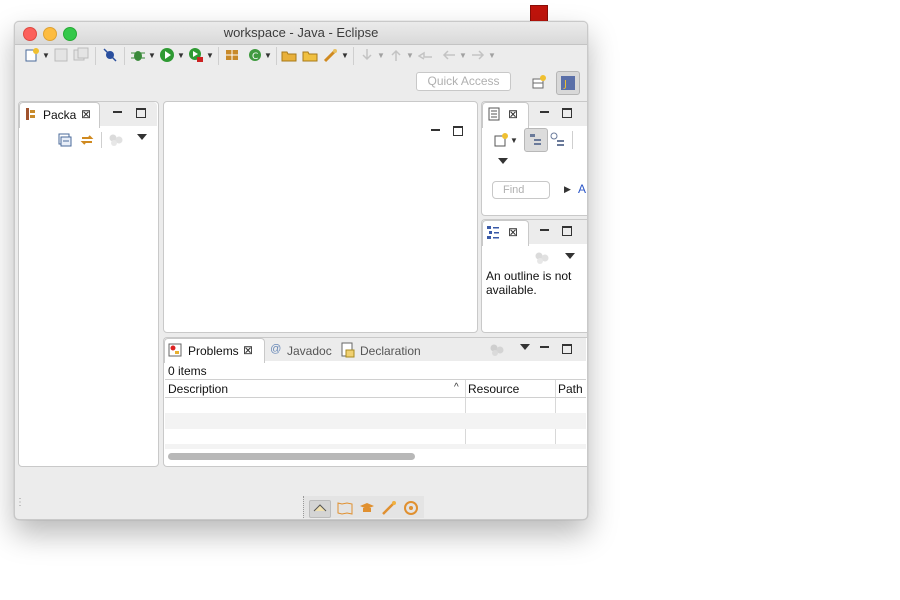  Describe the element at coordinates (567, 189) in the screenshot. I see `expand-arrow-icon: ▶` at that location.